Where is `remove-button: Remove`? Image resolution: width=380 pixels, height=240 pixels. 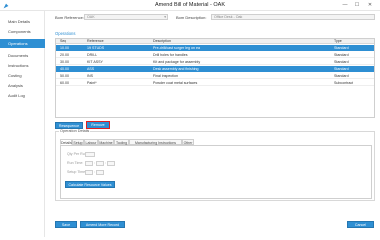 remove-button: Remove is located at coordinates (98, 125).